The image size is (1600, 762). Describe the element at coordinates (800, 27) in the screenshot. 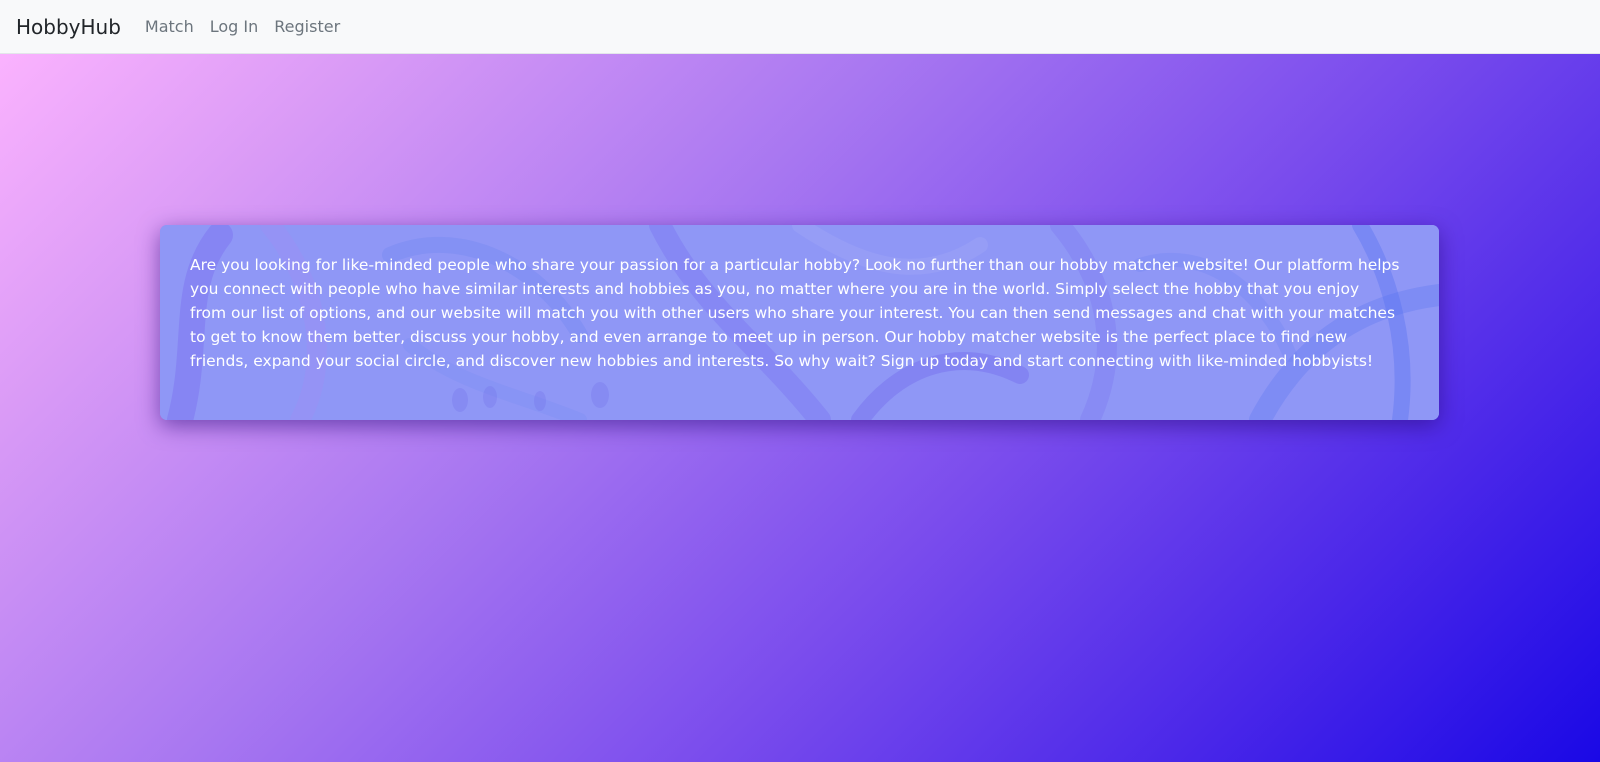

I see `top-navbar: HobbyHub Match Log In Register` at that location.